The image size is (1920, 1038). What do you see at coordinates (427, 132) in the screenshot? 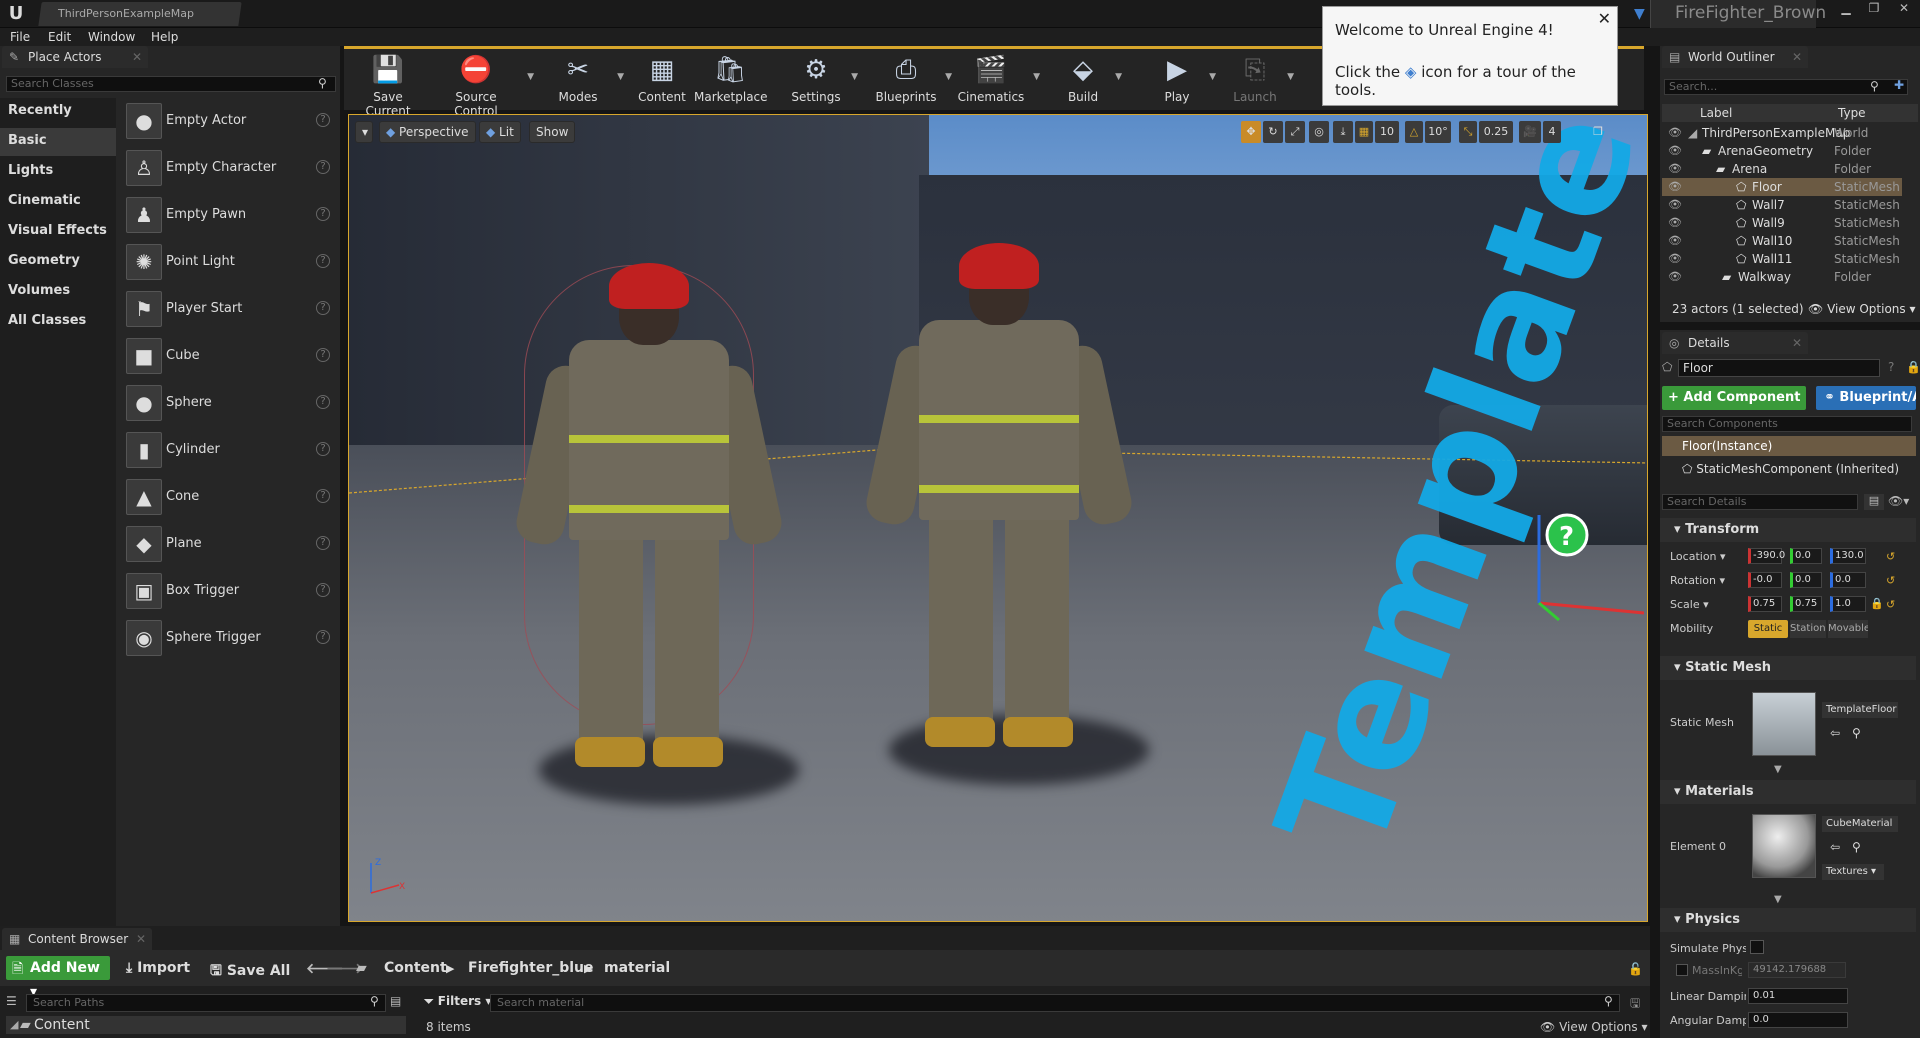
I see `perspective-button: ◆ Perspective` at bounding box center [427, 132].